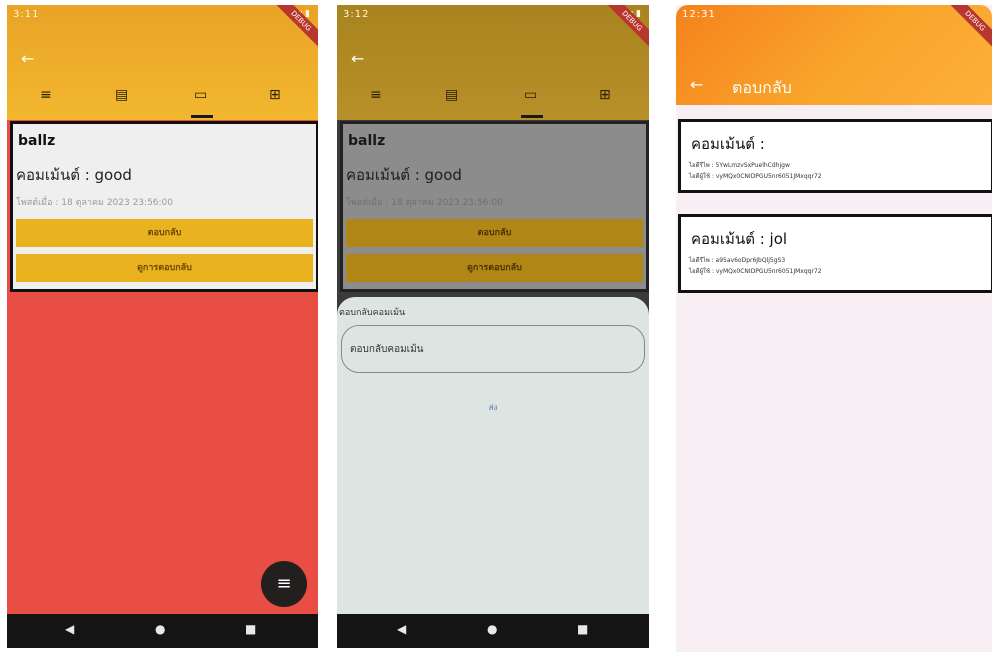 The width and height of the screenshot is (992, 652). Describe the element at coordinates (728, 144) in the screenshot. I see `reply-comment: คอมเม้นต์ :` at that location.